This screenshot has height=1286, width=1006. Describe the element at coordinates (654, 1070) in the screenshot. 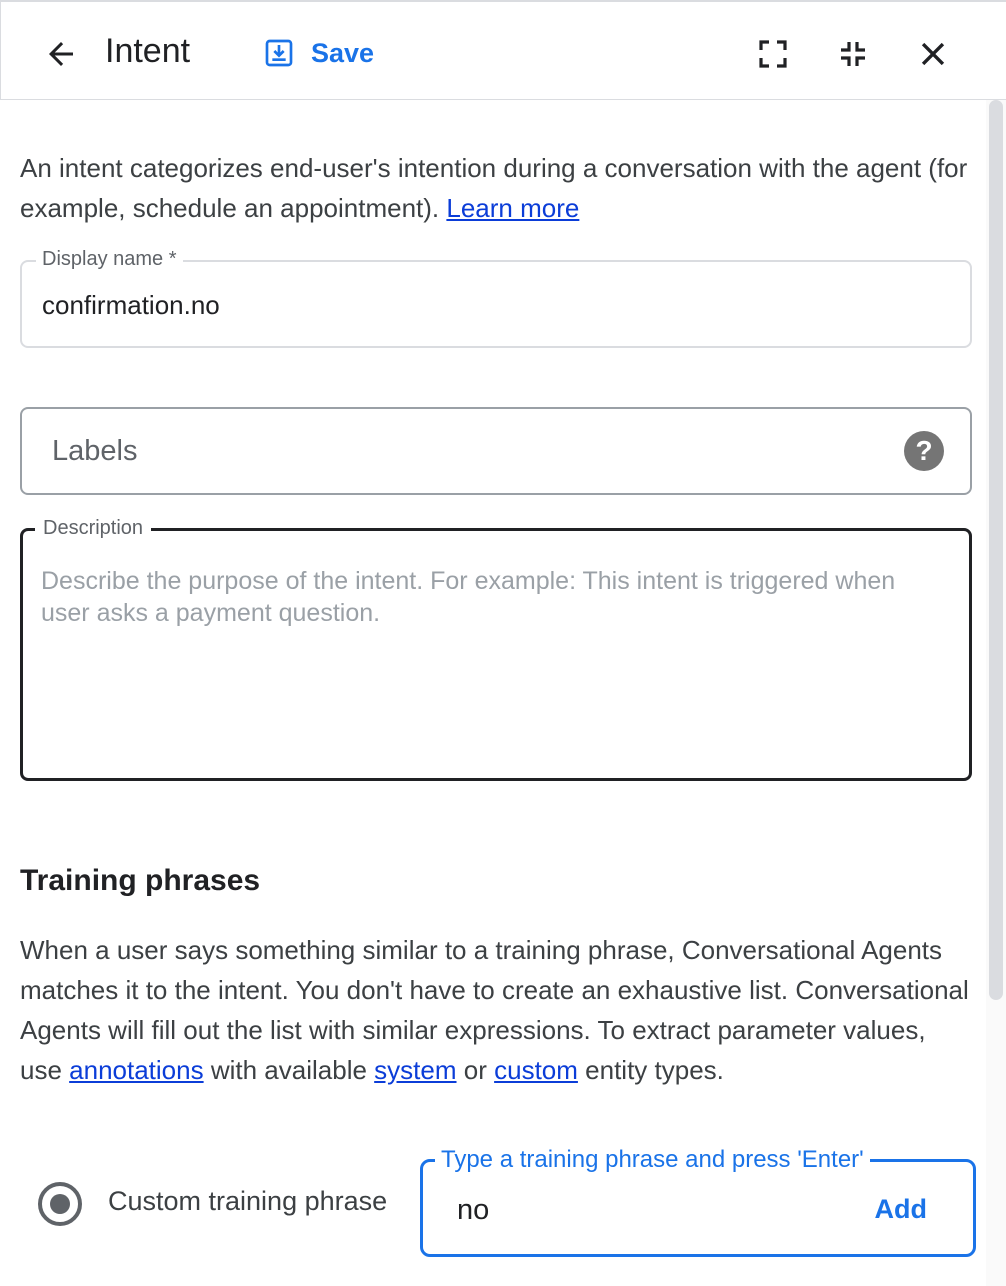

I see `training-desc-text-4: entity types.` at that location.